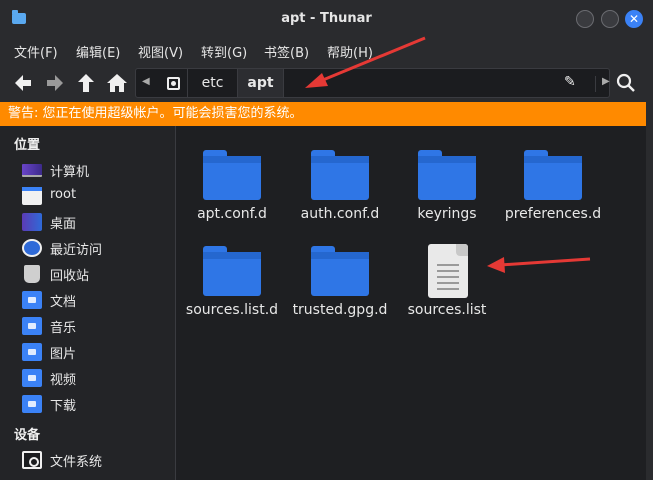 The width and height of the screenshot is (653, 480). What do you see at coordinates (117, 83) in the screenshot?
I see `home-icon` at bounding box center [117, 83].